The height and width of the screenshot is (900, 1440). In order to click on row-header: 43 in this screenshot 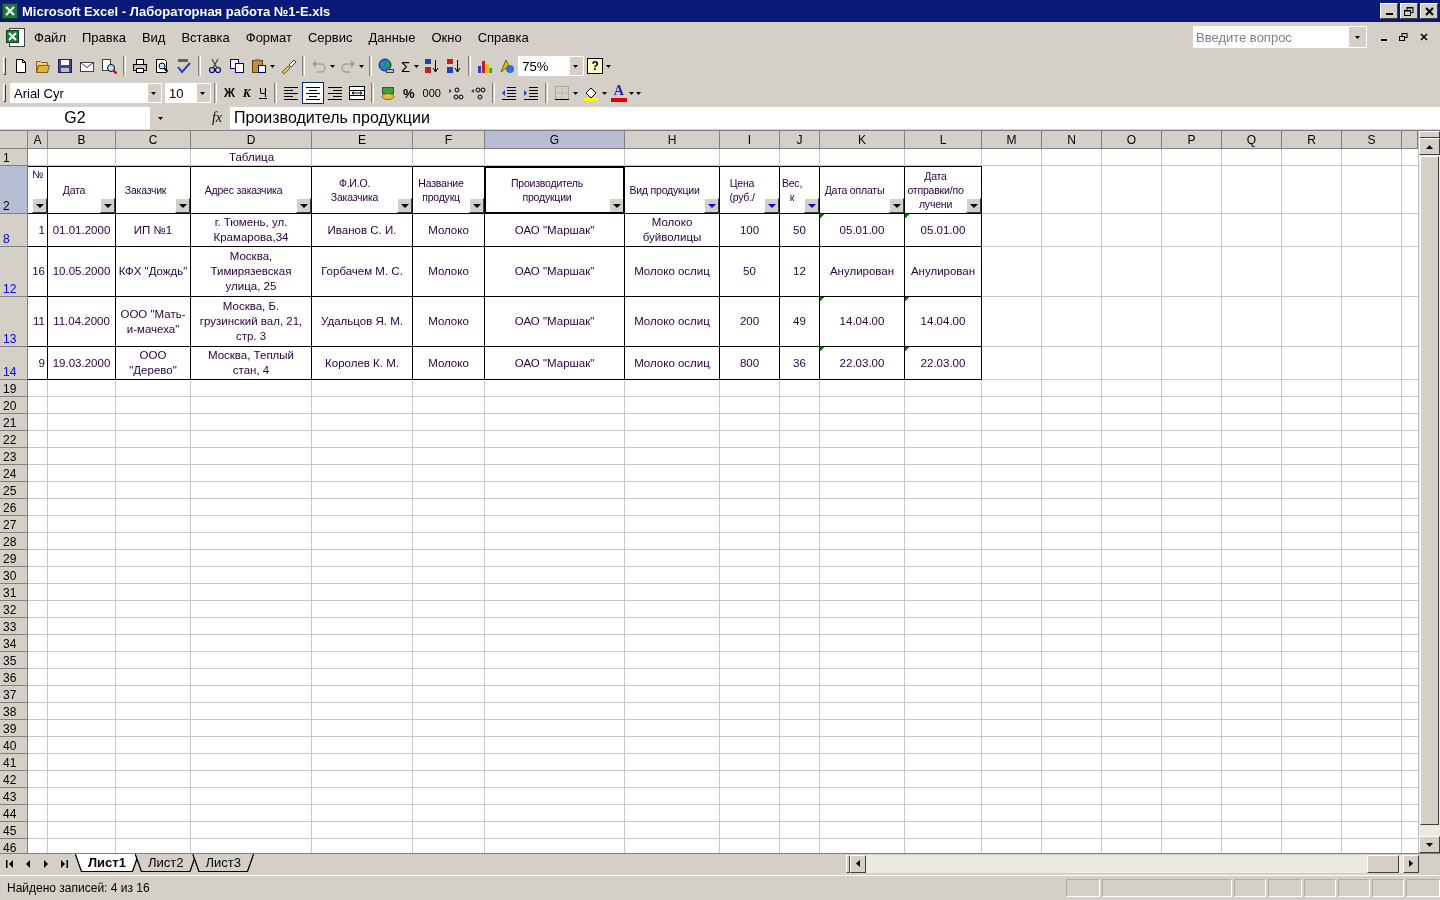, I will do `click(14, 796)`.